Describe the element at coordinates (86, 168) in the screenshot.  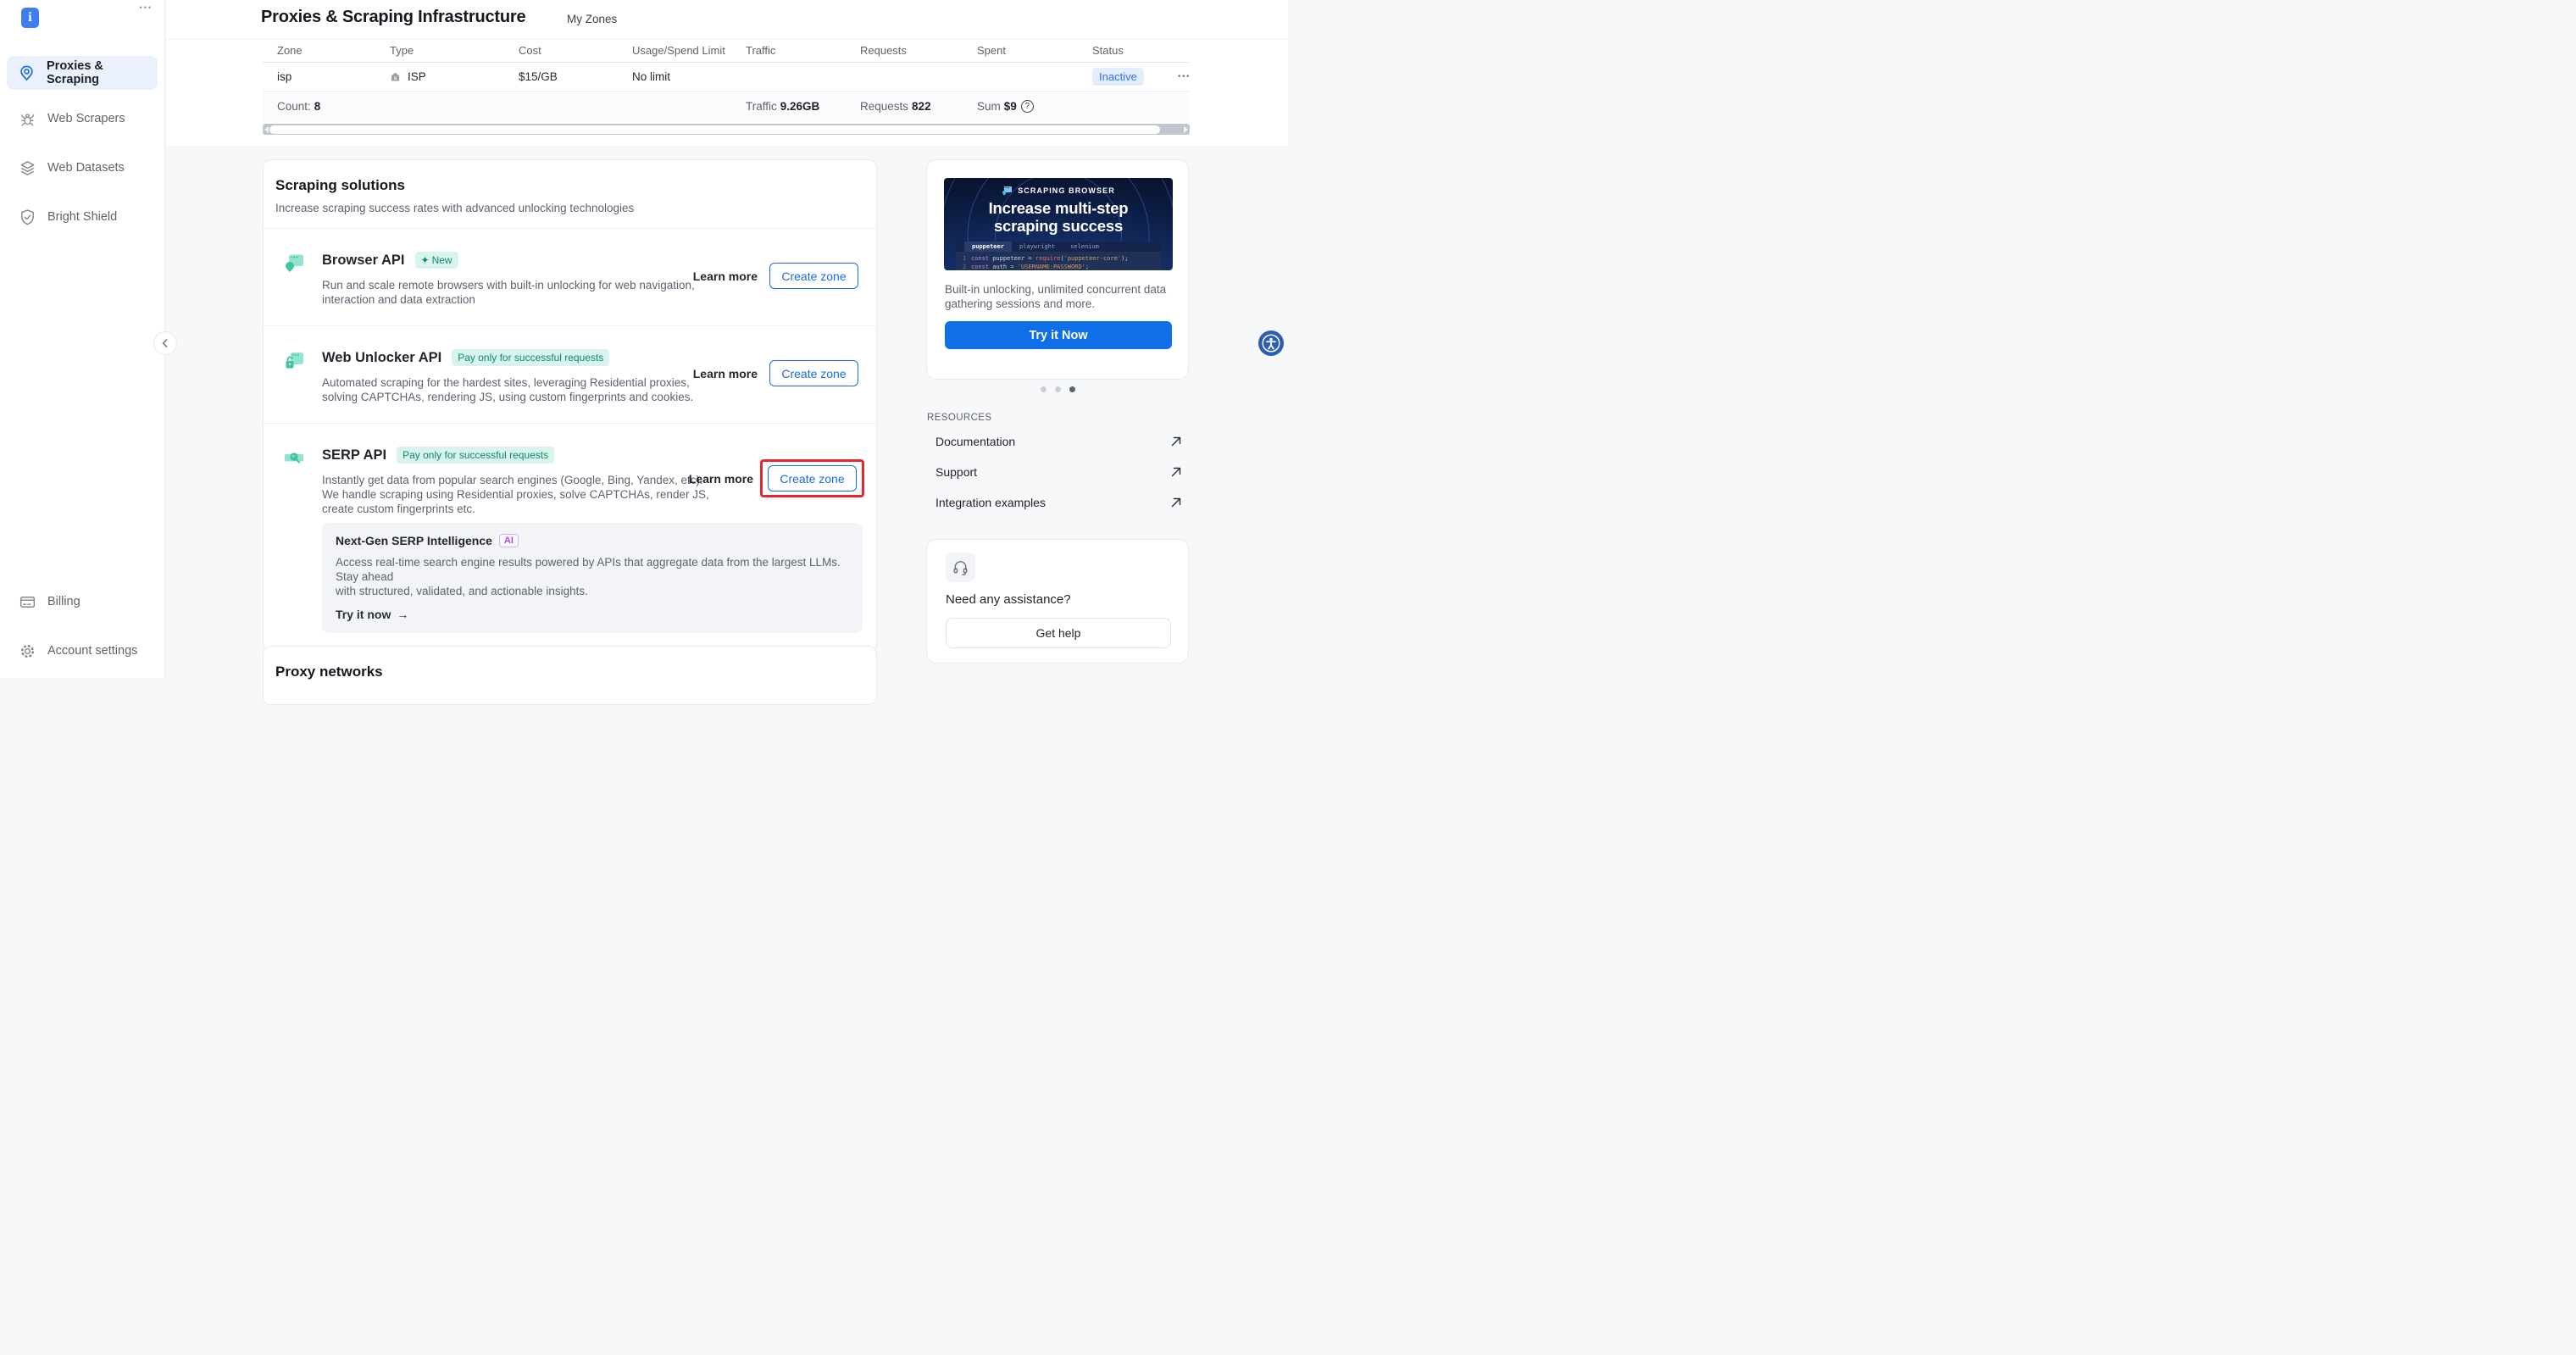
I see `sidebar-item-label: Web Datasets` at that location.